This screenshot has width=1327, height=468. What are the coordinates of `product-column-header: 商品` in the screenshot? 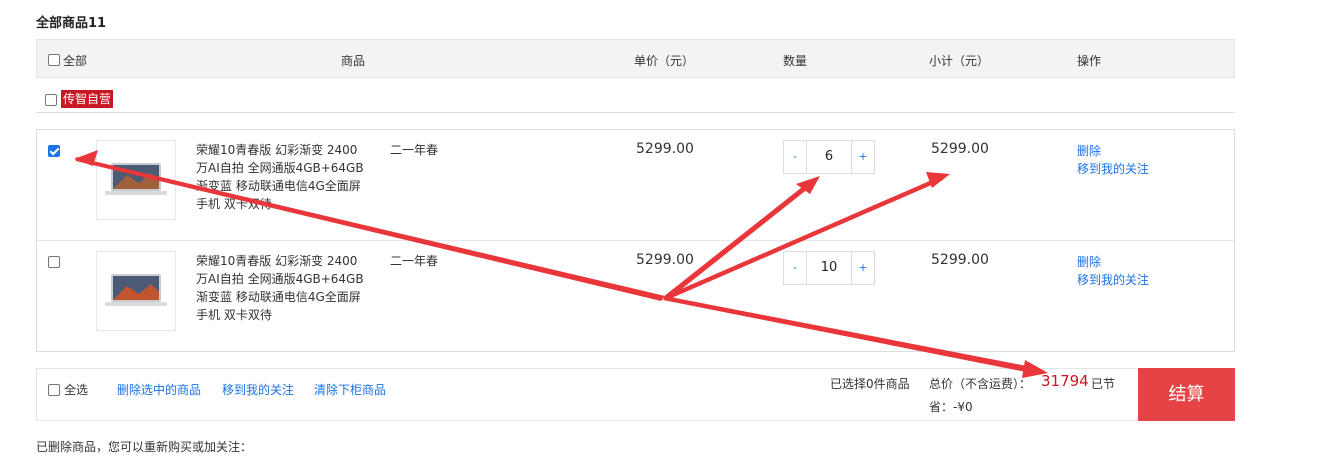 It's located at (353, 61).